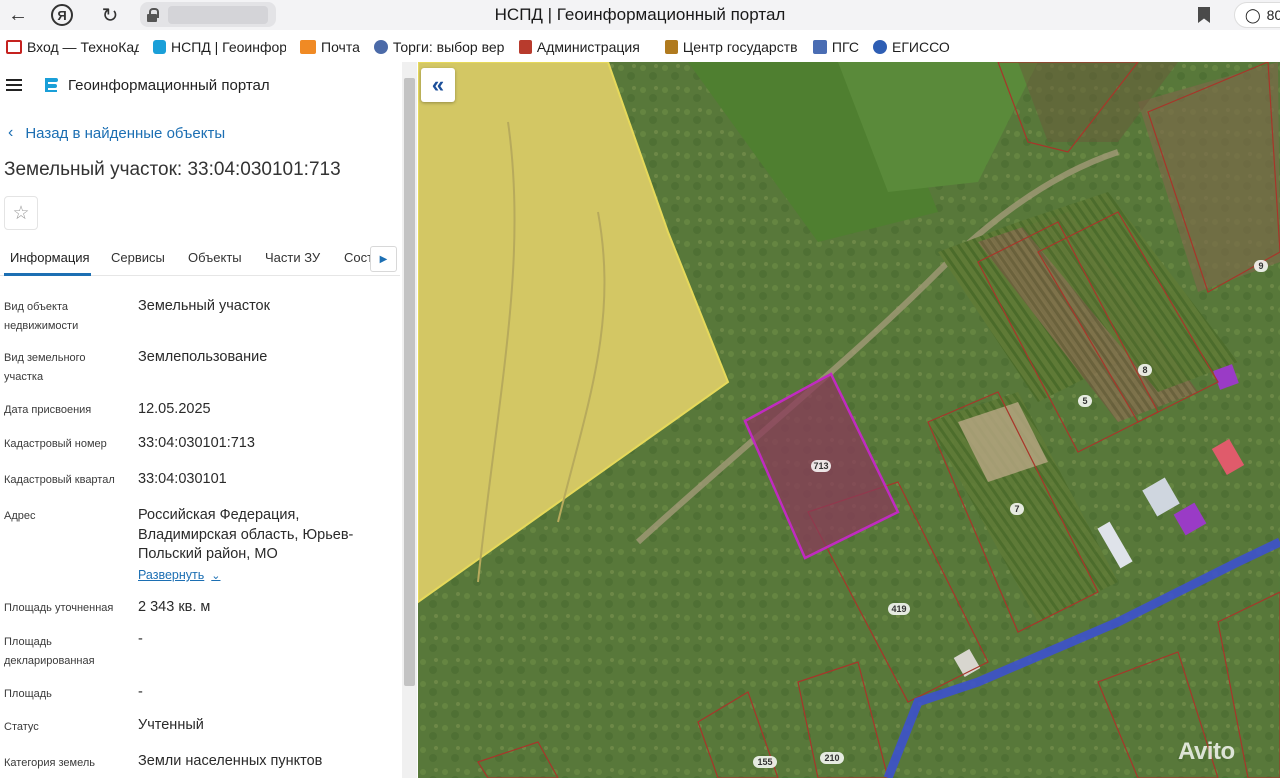 This screenshot has height=778, width=1280. I want to click on emblem-icon, so click(380, 47).